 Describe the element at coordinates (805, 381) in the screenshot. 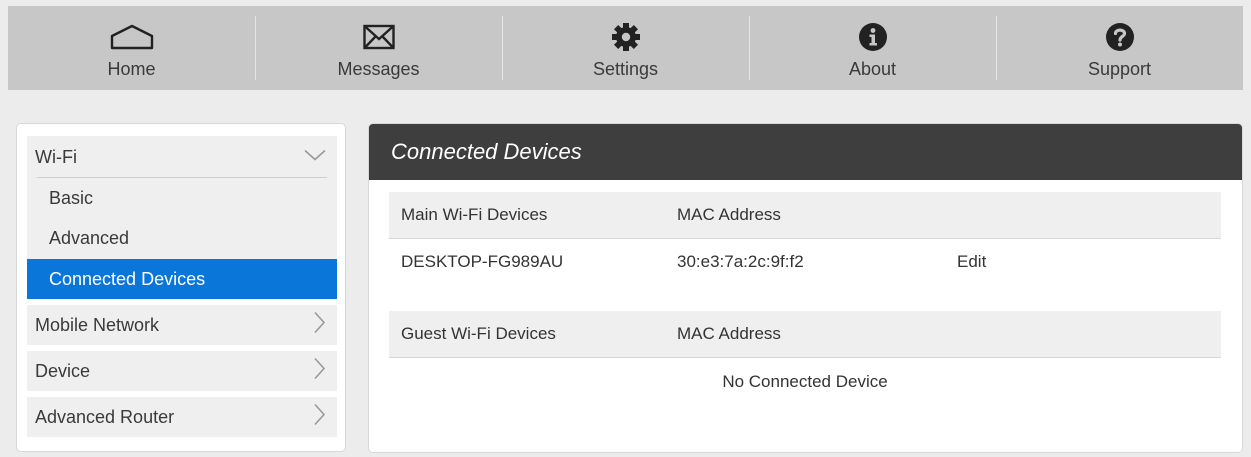

I see `no-devices-message: No Connected Device` at that location.